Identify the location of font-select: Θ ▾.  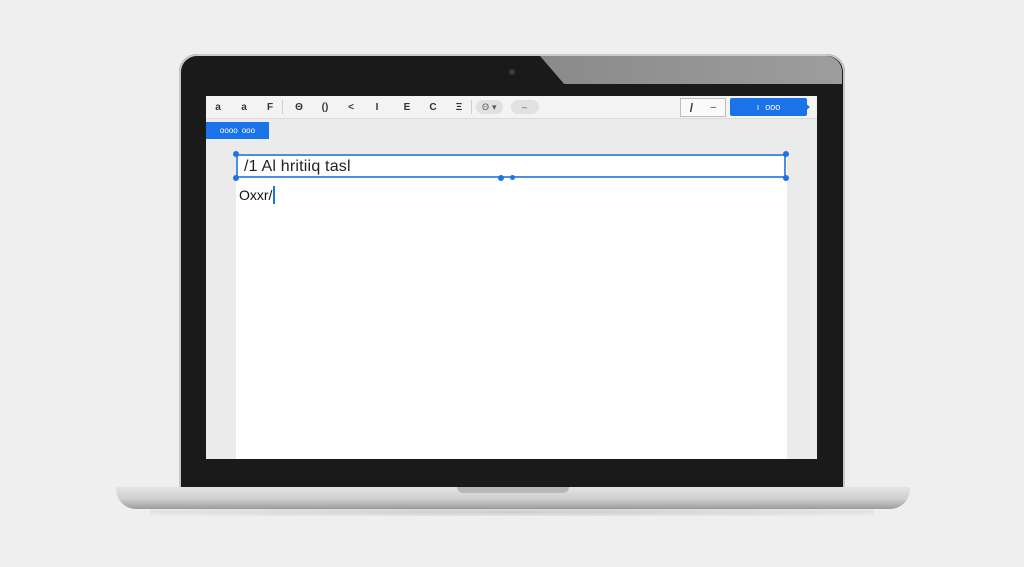
(489, 107).